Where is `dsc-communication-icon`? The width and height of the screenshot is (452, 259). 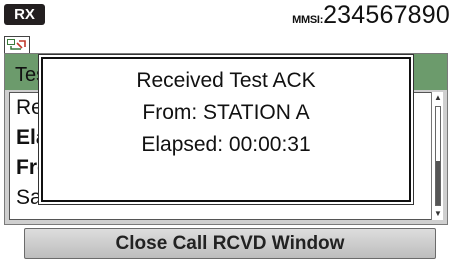 dsc-communication-icon is located at coordinates (17, 45).